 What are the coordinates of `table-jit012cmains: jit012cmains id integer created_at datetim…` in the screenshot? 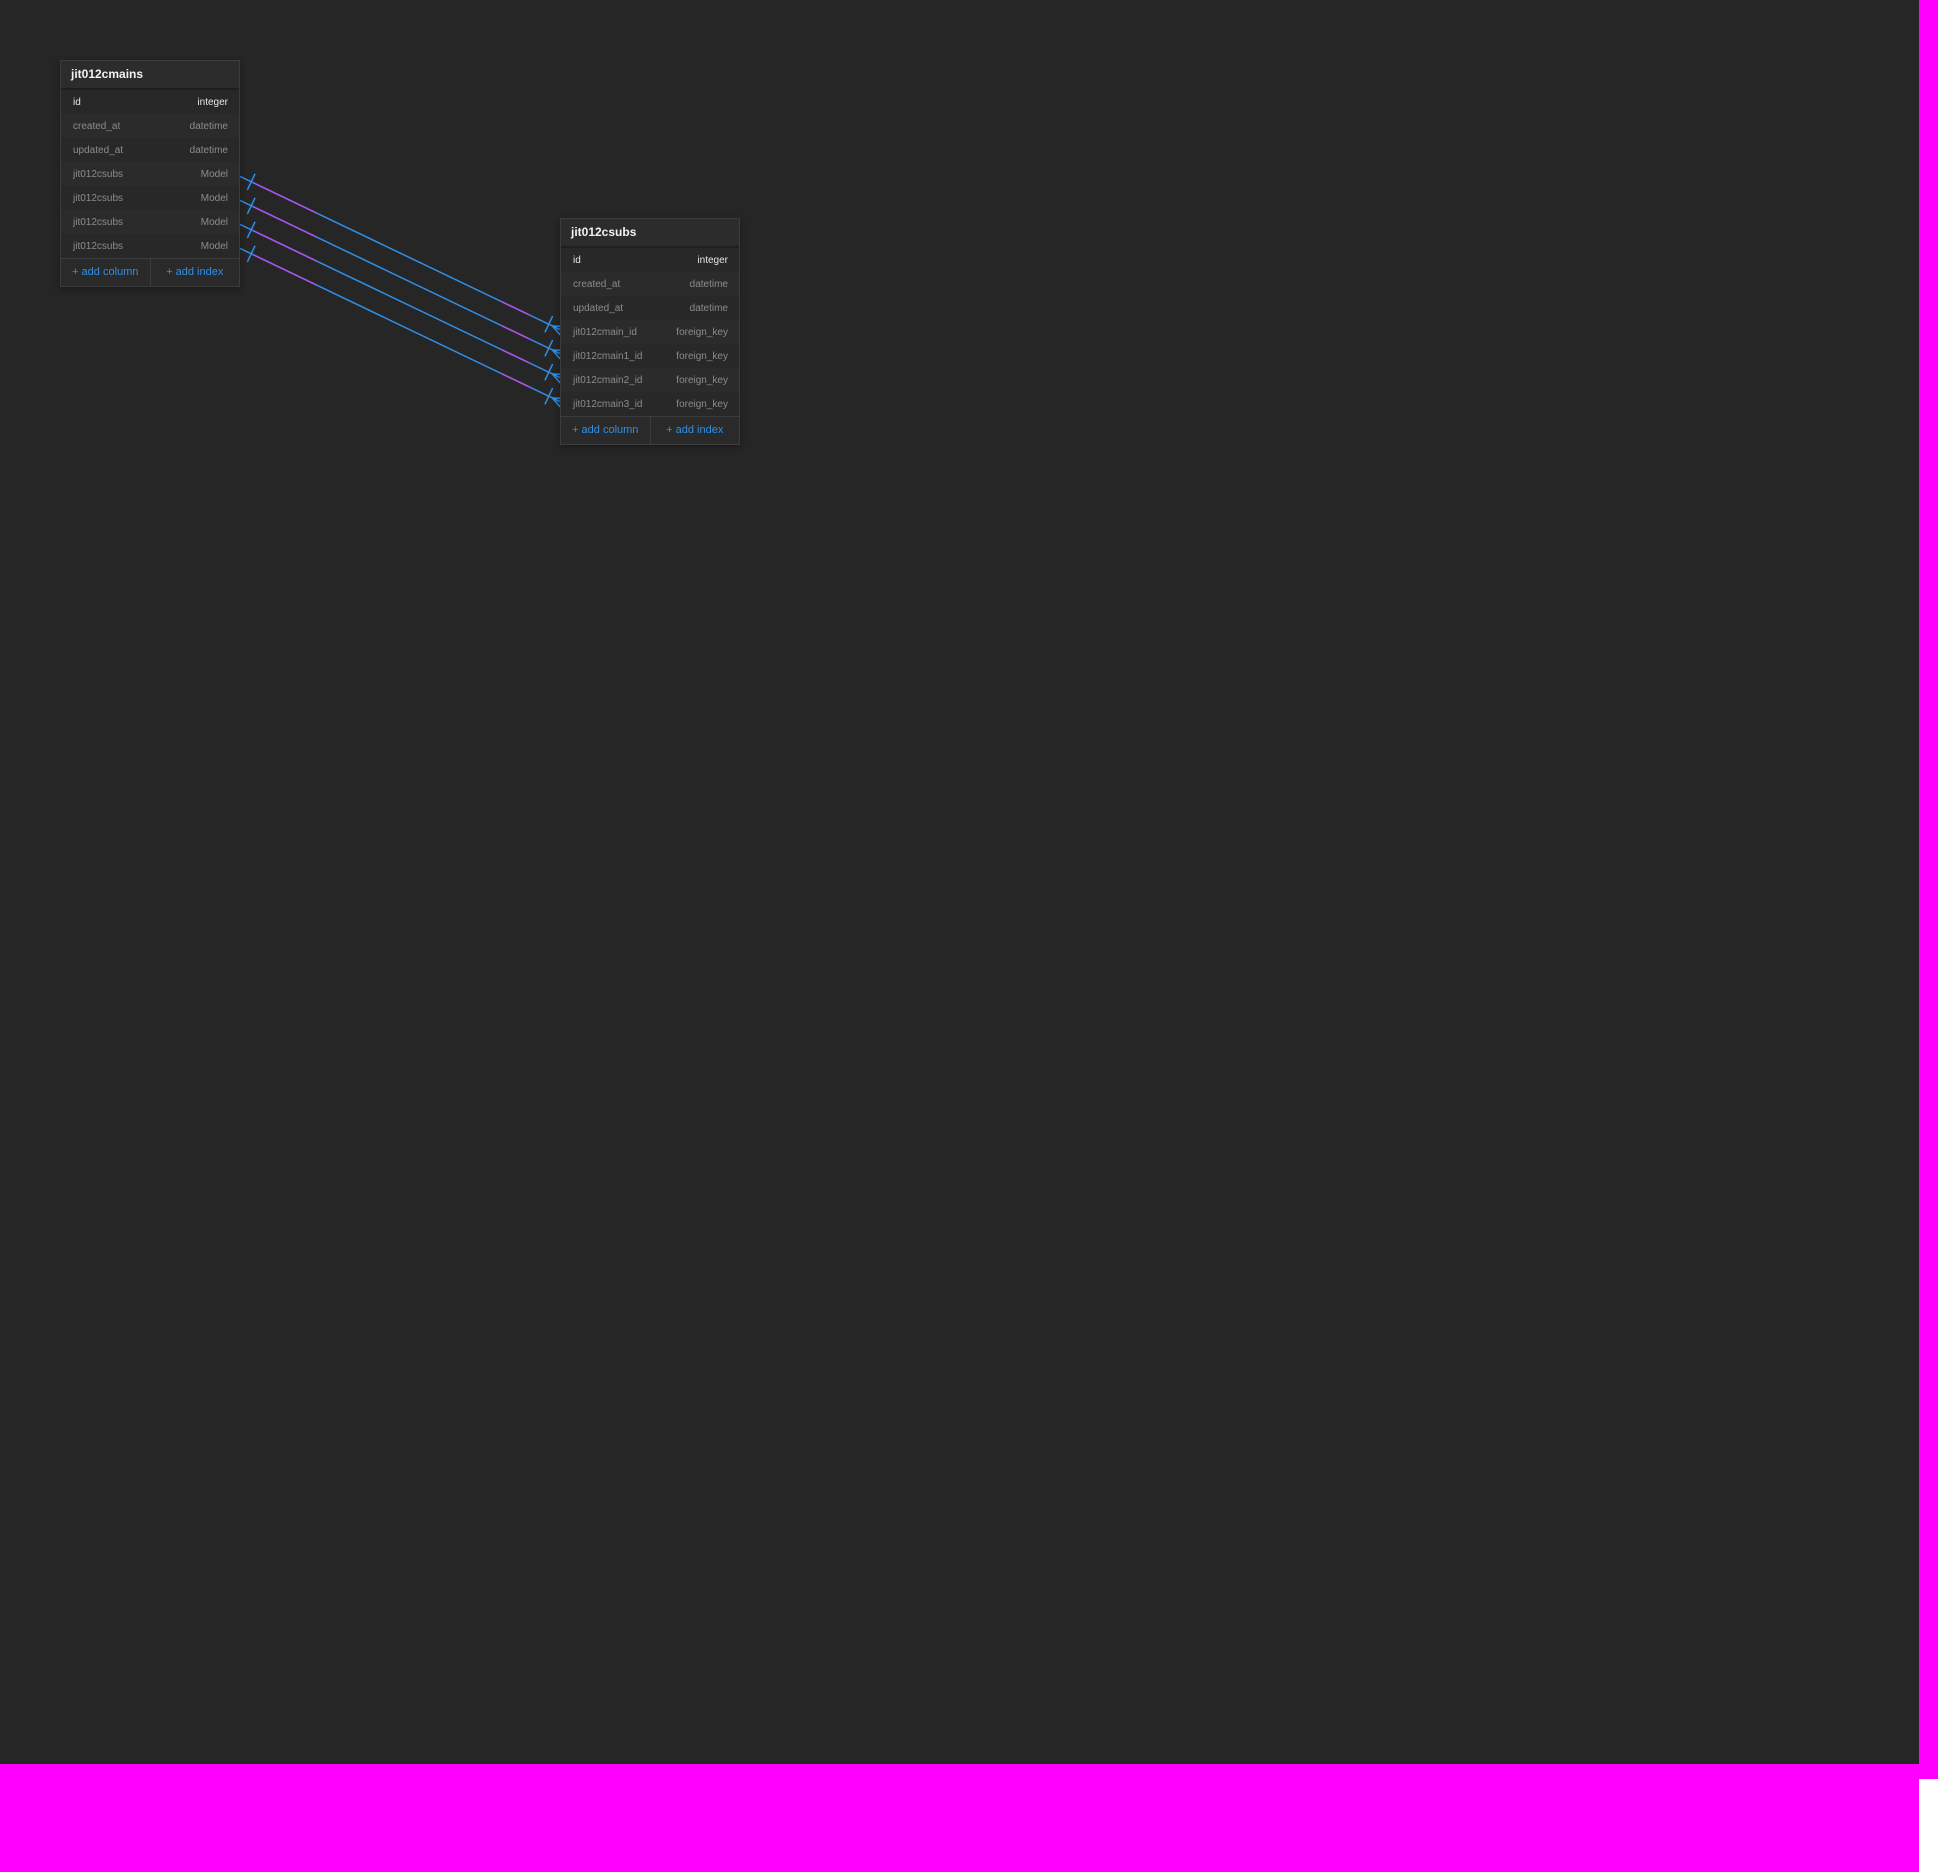 It's located at (150, 173).